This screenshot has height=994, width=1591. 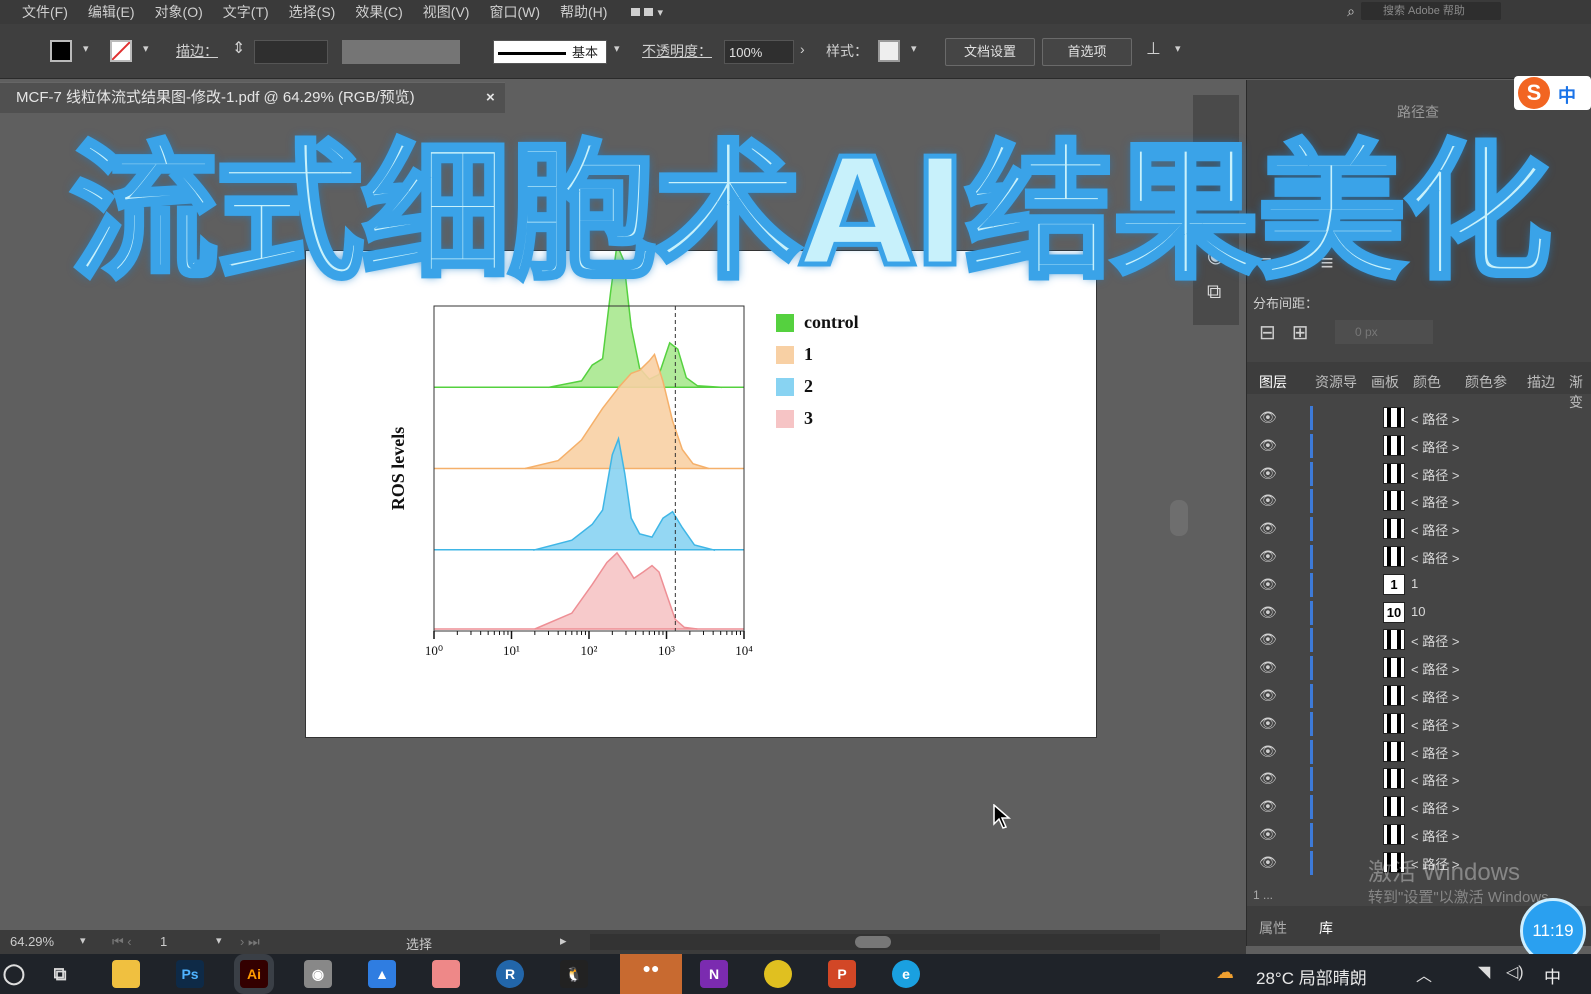 I want to click on search-icon: ◯, so click(x=14, y=974).